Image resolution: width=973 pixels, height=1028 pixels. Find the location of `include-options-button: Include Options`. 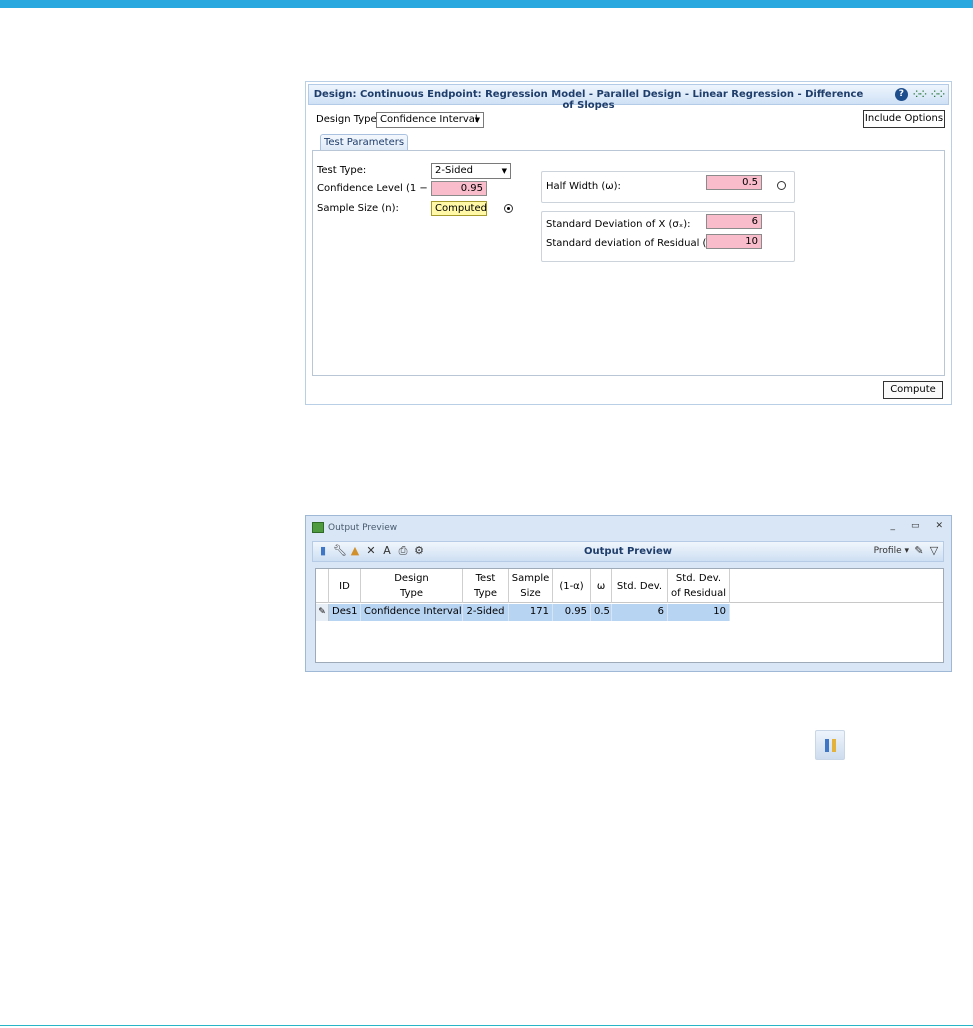

include-options-button: Include Options is located at coordinates (904, 119).